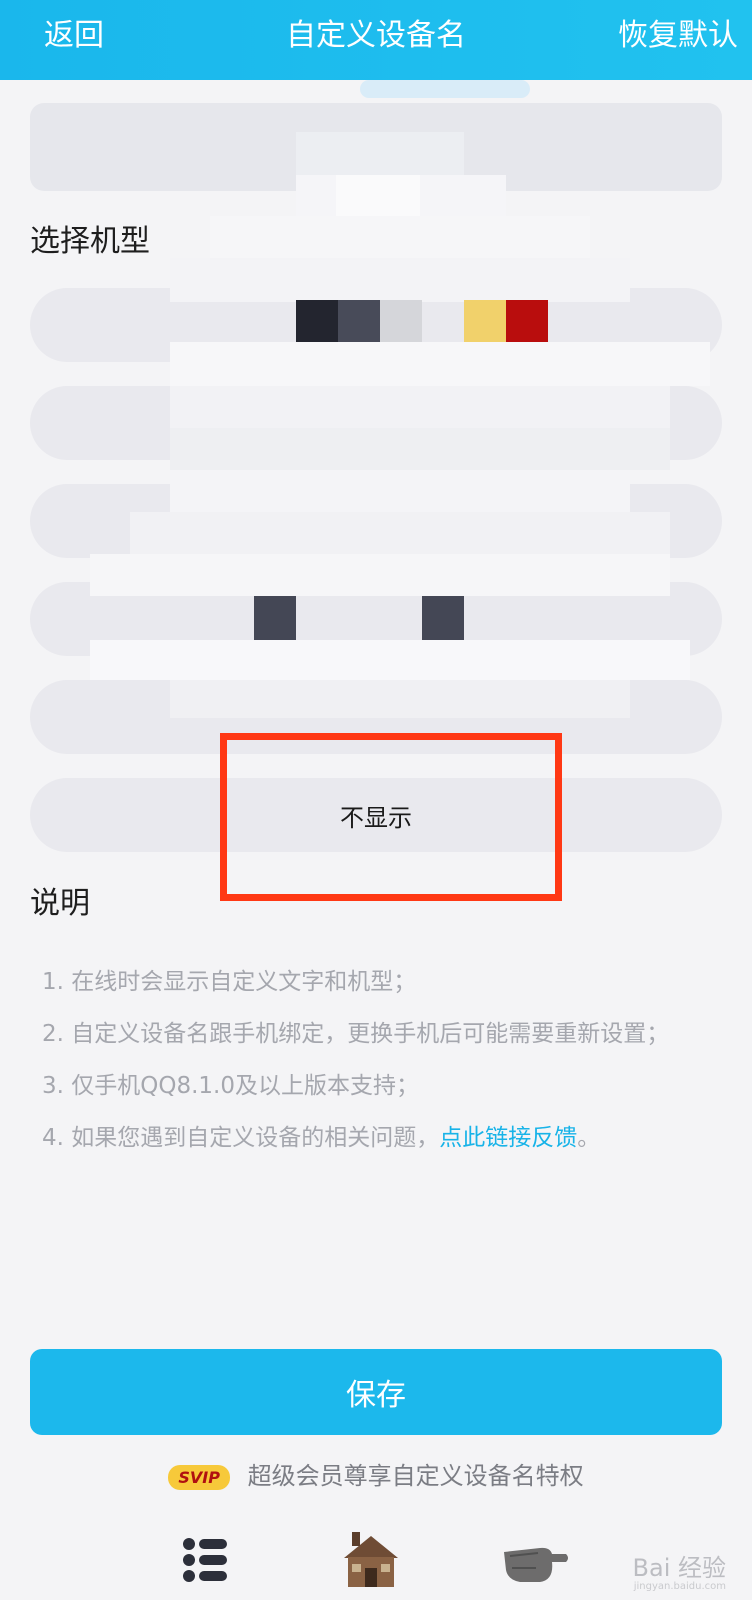  I want to click on save-button-label: 保存, so click(376, 1395).